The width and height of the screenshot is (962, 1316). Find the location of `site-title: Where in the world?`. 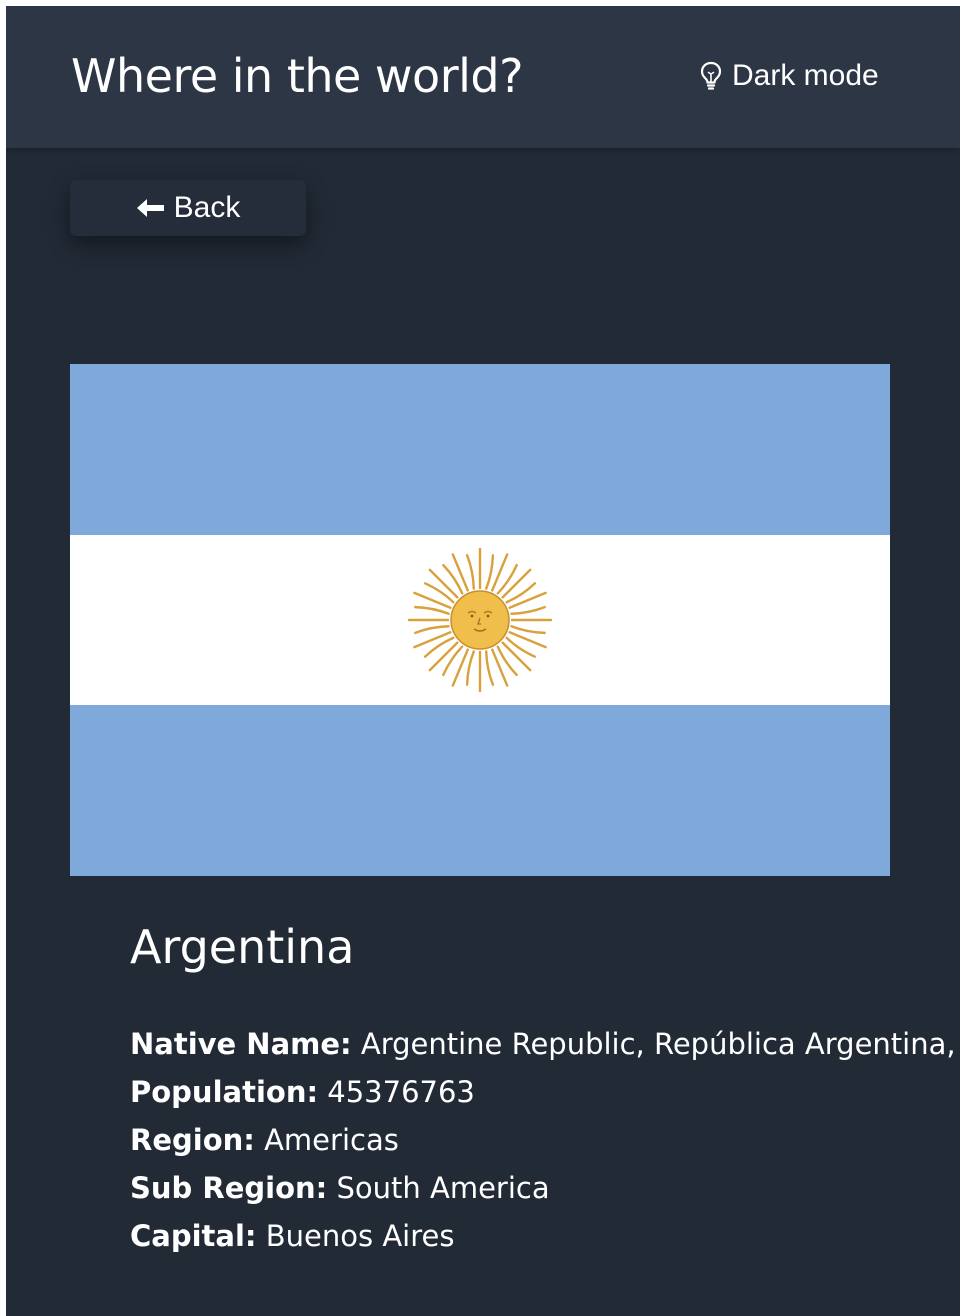

site-title: Where in the world? is located at coordinates (297, 76).